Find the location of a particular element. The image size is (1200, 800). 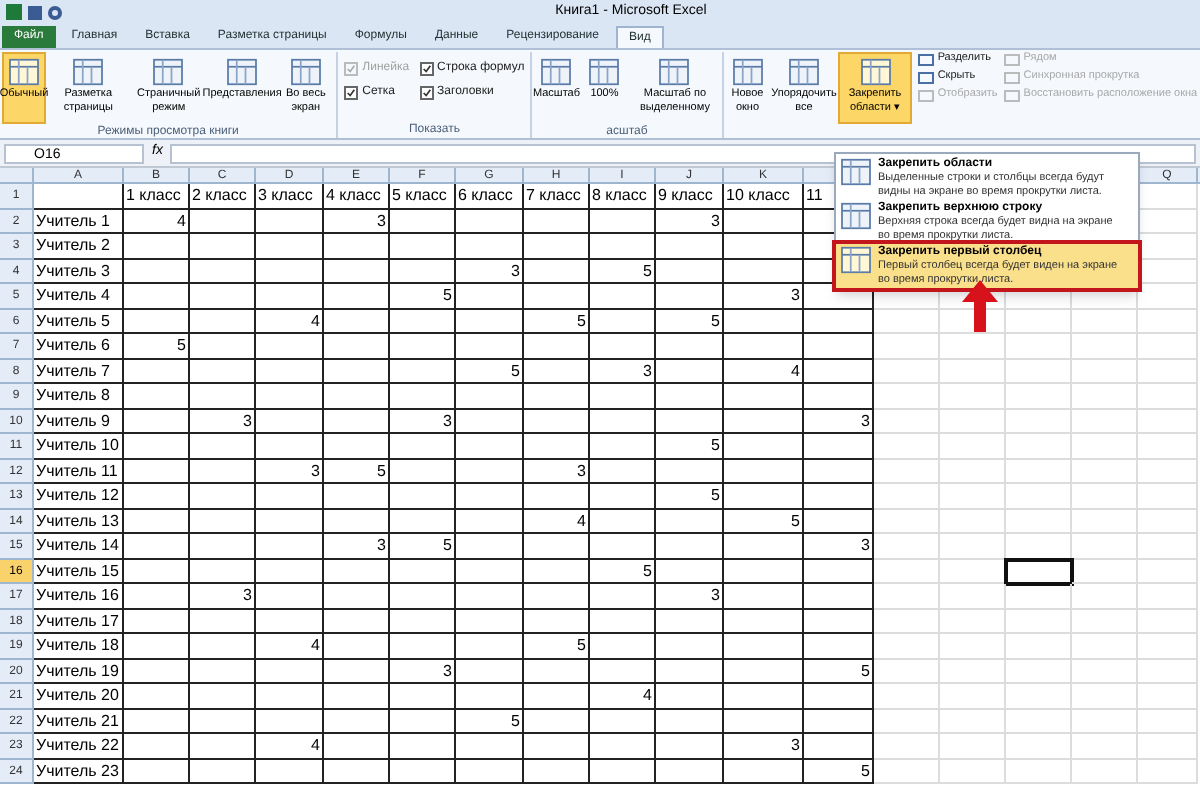

table-cell: Учитель 3 is located at coordinates (79, 271).